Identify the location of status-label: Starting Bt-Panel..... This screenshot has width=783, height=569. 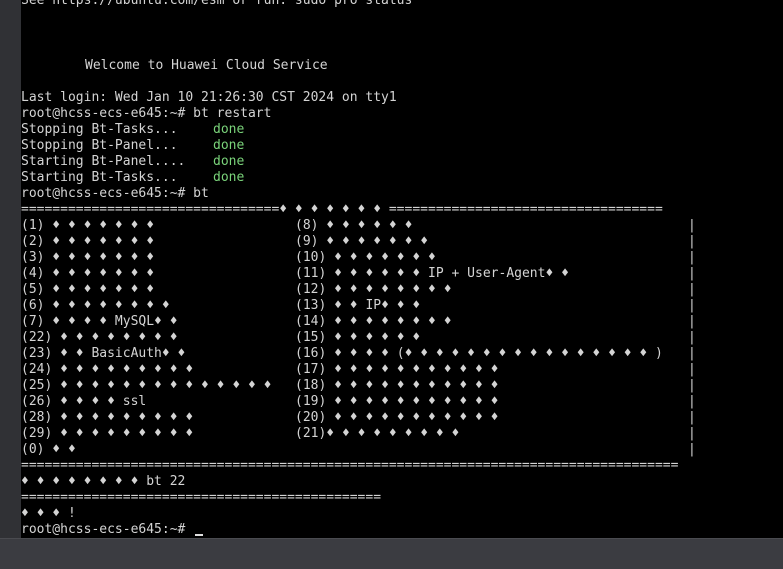
(103, 161).